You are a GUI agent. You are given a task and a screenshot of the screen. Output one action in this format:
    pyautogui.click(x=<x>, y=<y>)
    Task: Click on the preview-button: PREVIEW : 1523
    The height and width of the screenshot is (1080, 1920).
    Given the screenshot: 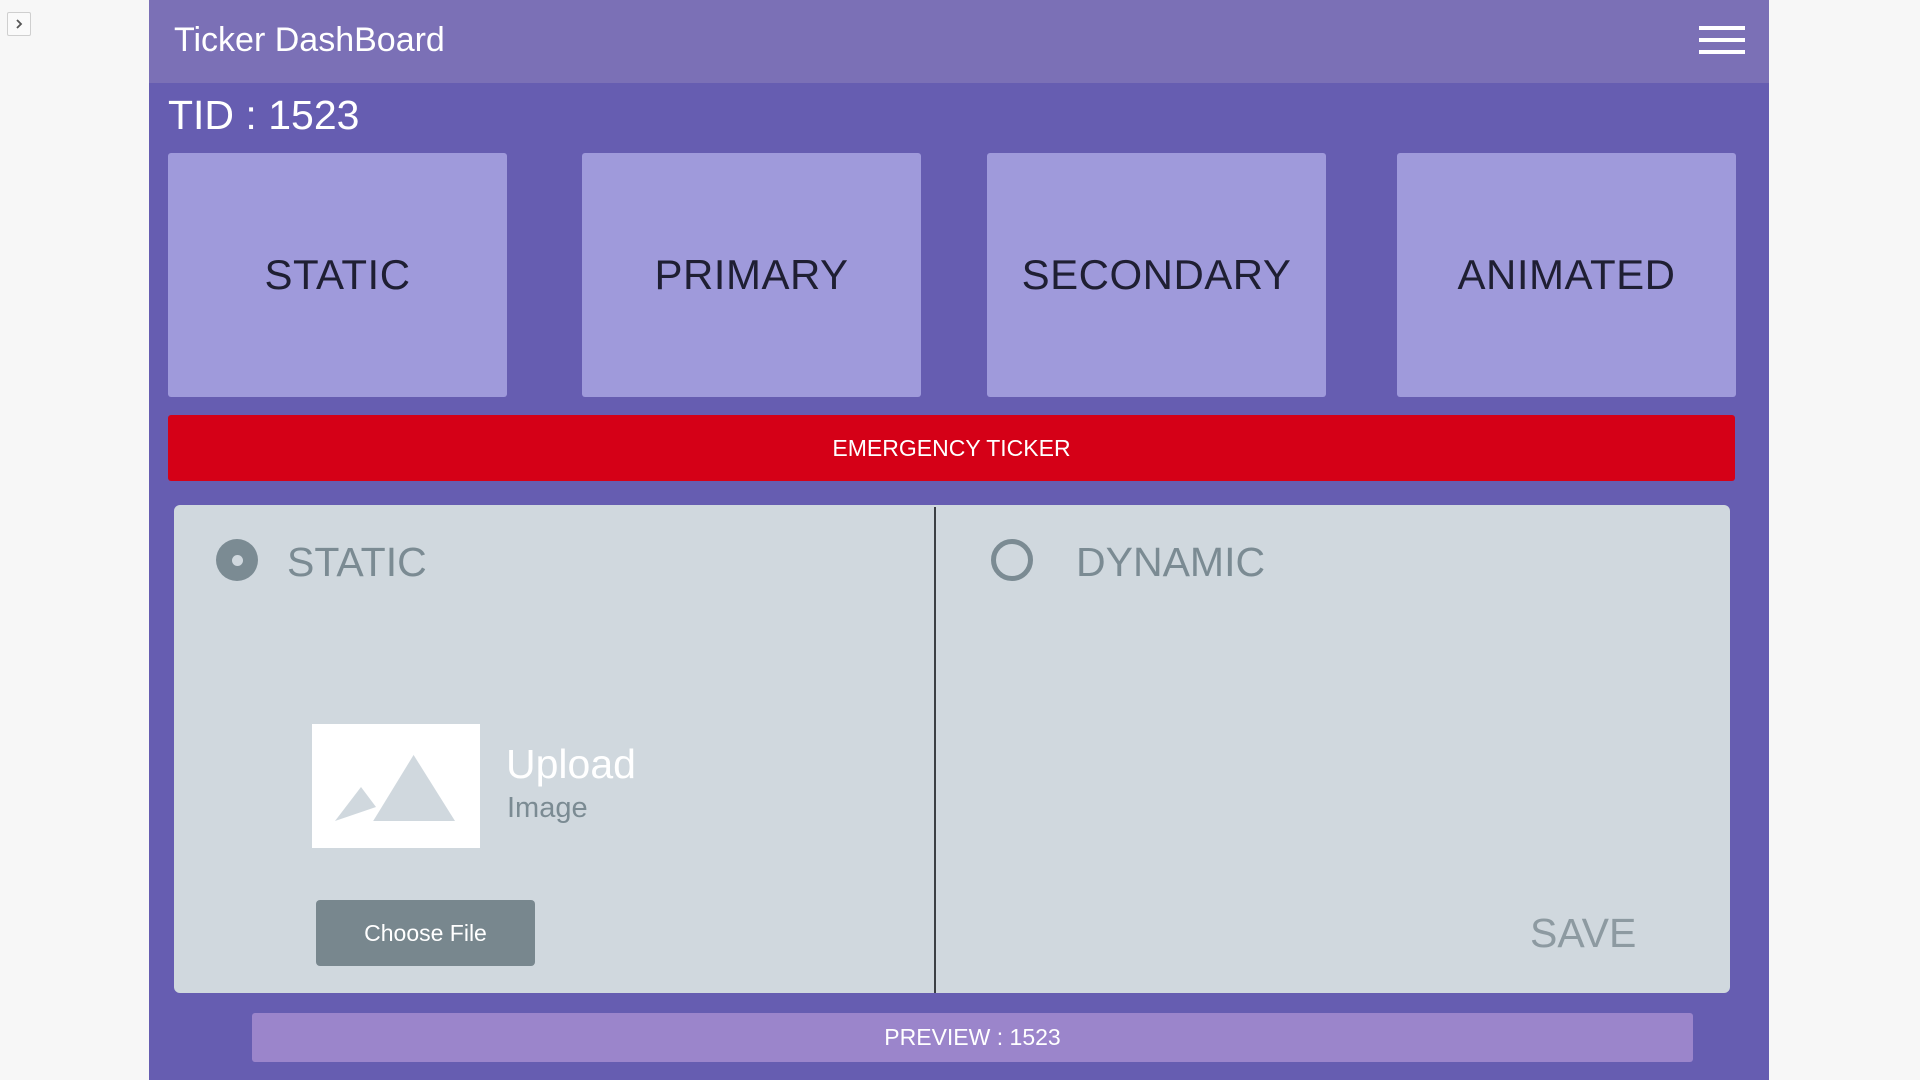 What is the action you would take?
    pyautogui.click(x=972, y=1037)
    